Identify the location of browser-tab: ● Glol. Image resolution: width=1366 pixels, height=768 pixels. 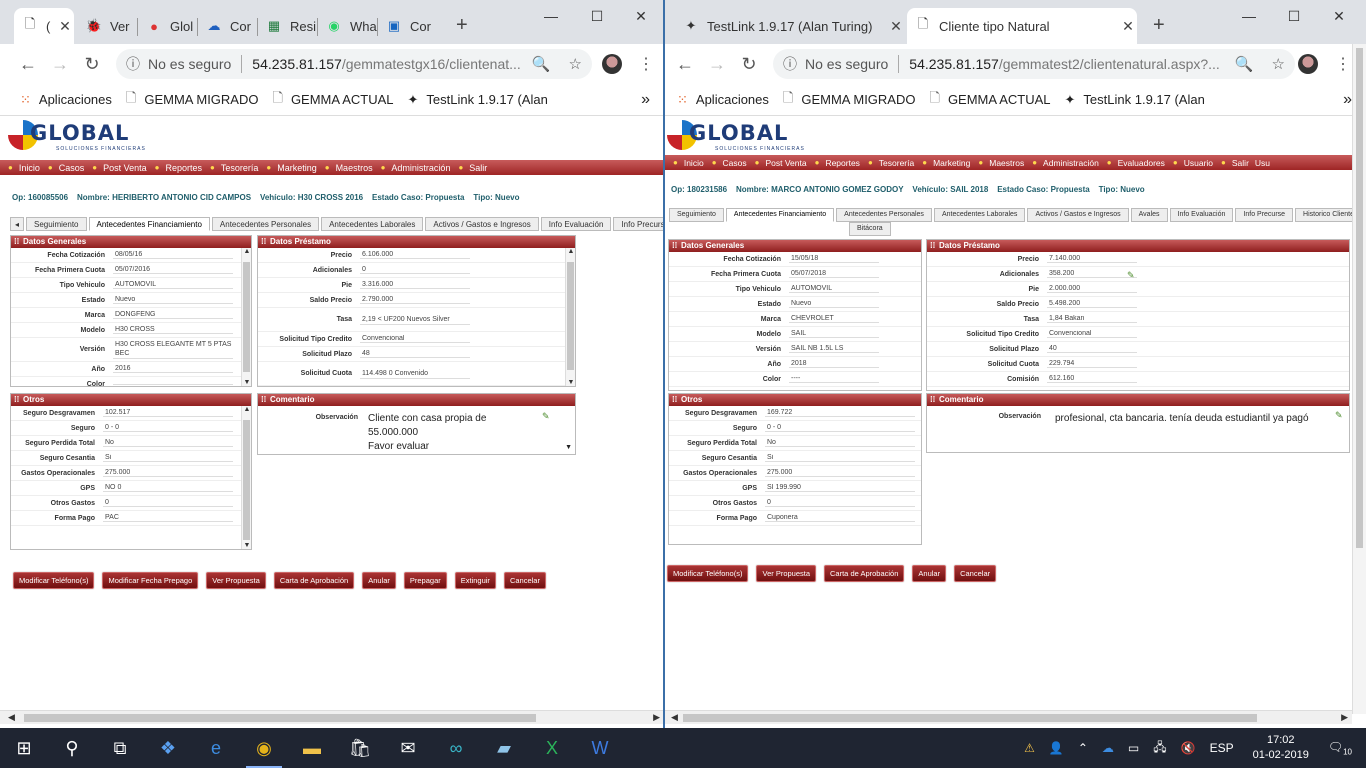
(168, 26).